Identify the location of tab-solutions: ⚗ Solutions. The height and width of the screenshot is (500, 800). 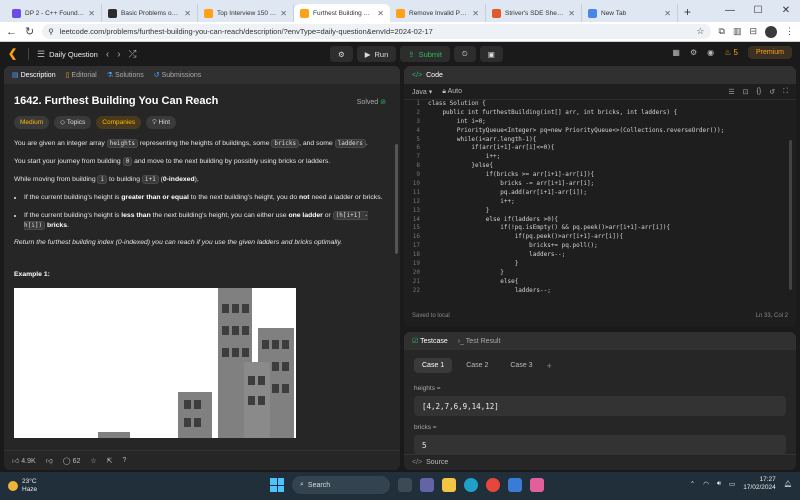
(125, 75).